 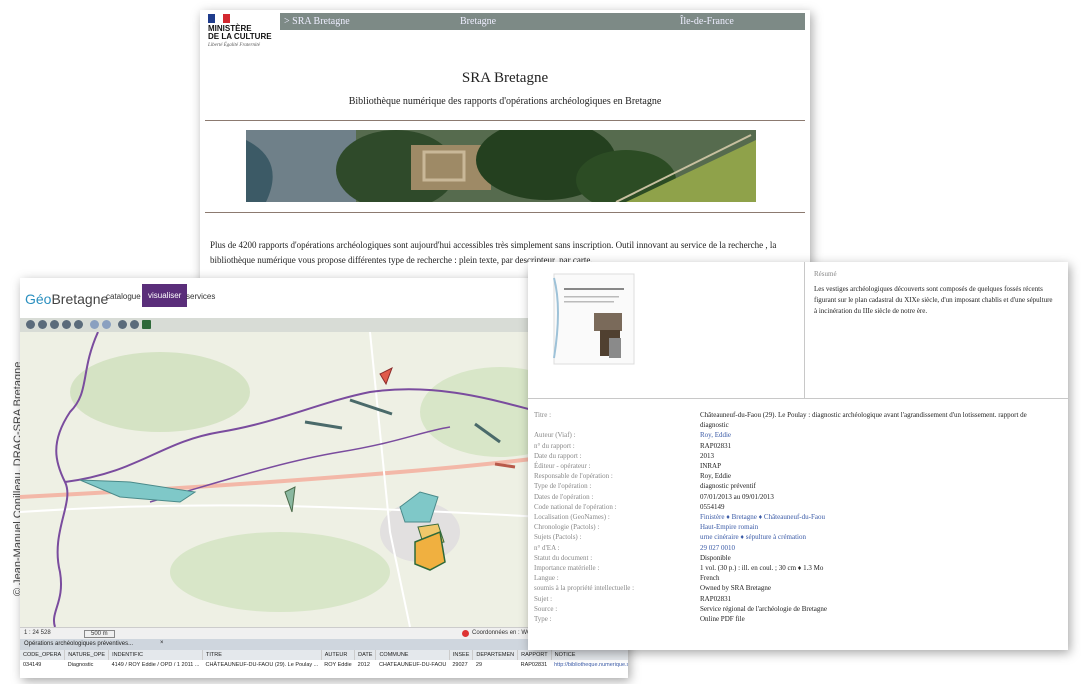 I want to click on layers-icon, so click(x=146, y=324).